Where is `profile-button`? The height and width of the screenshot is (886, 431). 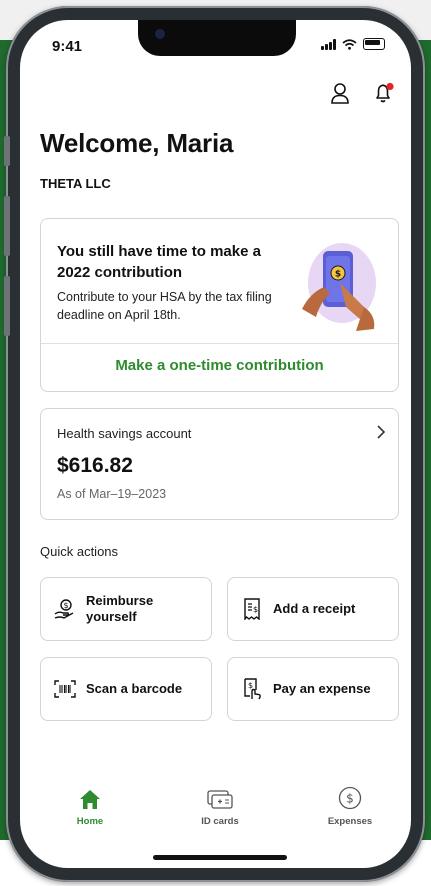 profile-button is located at coordinates (340, 93).